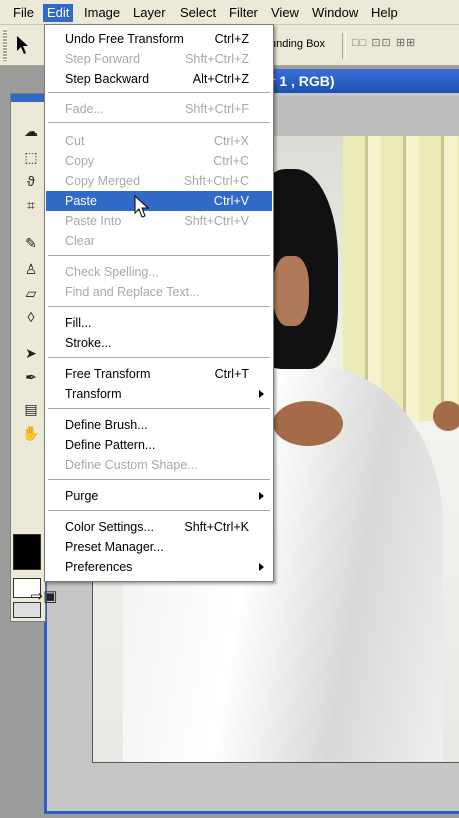 Image resolution: width=459 pixels, height=818 pixels. What do you see at coordinates (149, 13) in the screenshot?
I see `menu-layer: Layer` at bounding box center [149, 13].